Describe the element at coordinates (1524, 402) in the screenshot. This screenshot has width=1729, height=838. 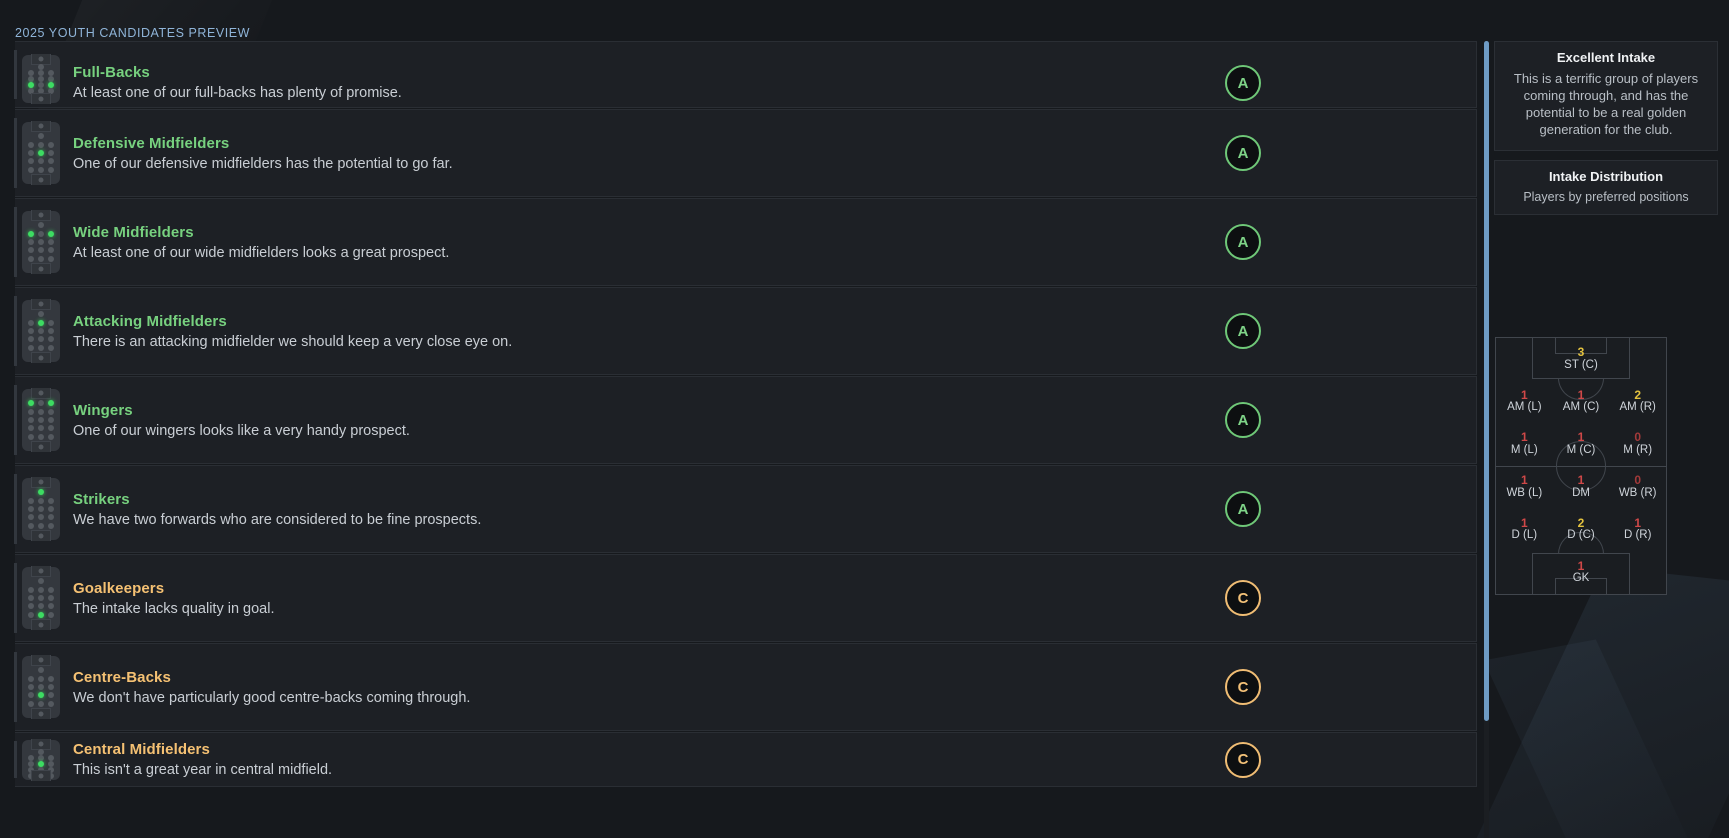
I see `formation-position-slot: 1 AM (L)` at that location.